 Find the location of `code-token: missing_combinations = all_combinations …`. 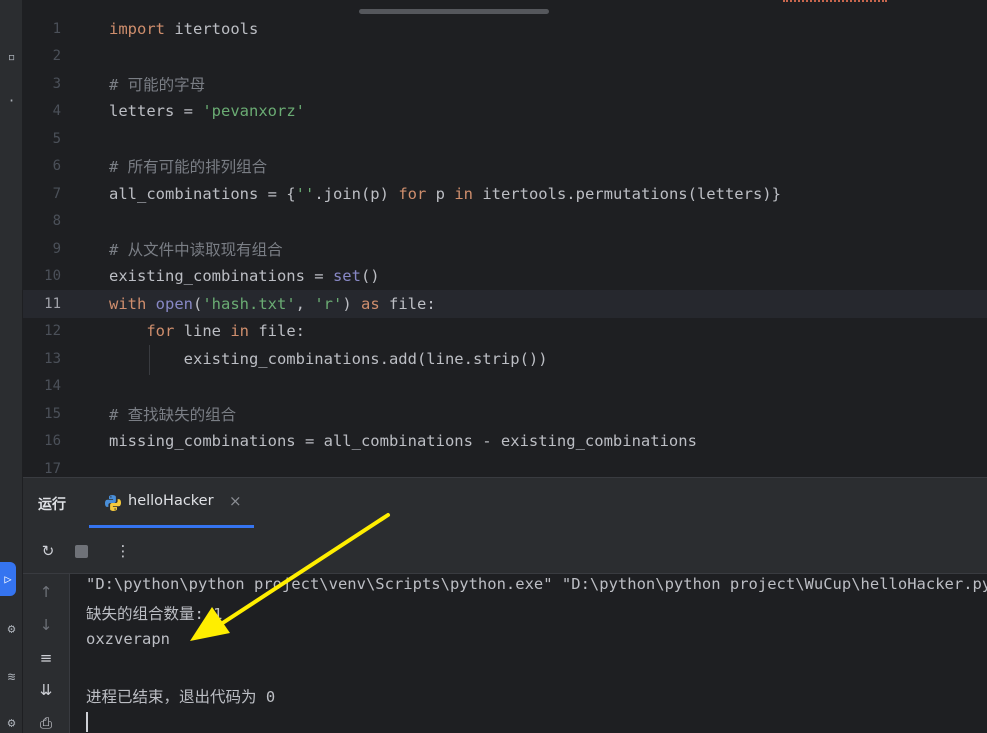

code-token: missing_combinations = all_combinations … is located at coordinates (403, 441).